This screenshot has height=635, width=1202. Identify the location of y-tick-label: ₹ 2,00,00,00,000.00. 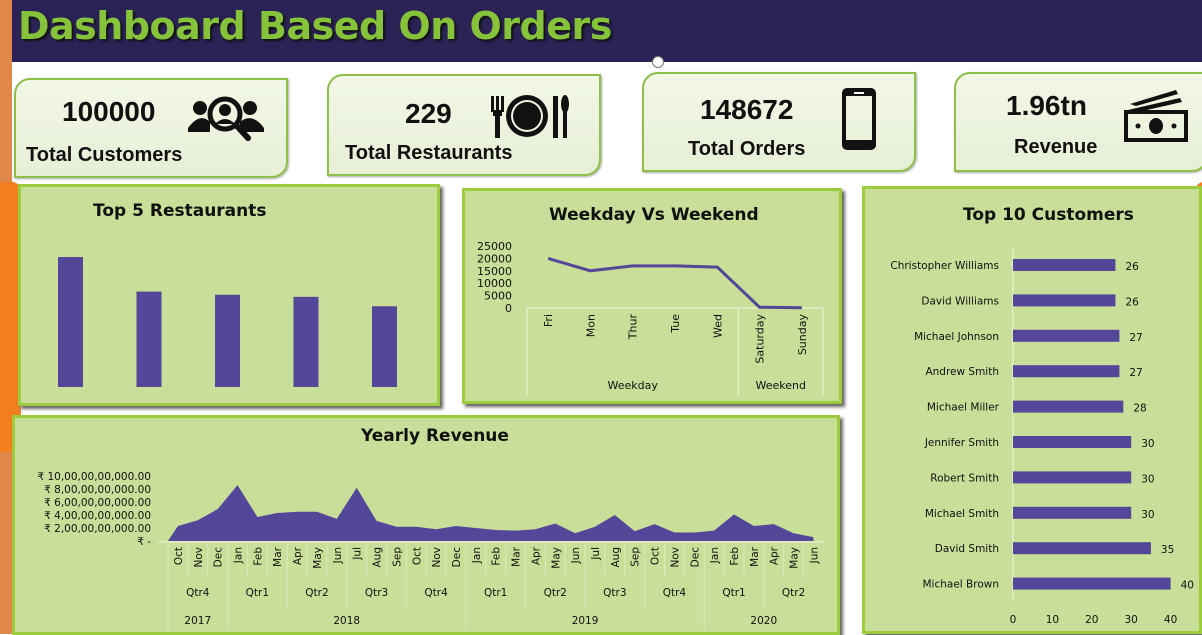
(97, 529).